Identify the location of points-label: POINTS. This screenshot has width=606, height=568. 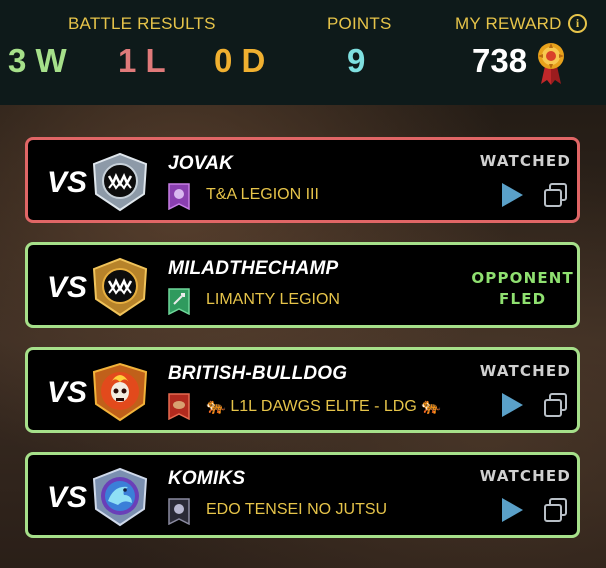
(359, 23).